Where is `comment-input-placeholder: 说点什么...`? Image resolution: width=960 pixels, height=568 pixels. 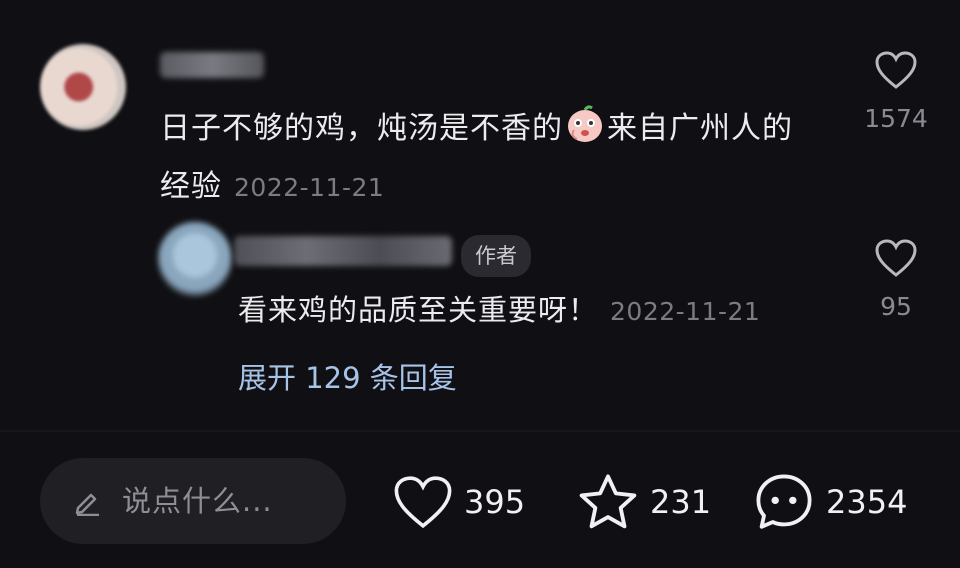 comment-input-placeholder: 说点什么... is located at coordinates (197, 501).